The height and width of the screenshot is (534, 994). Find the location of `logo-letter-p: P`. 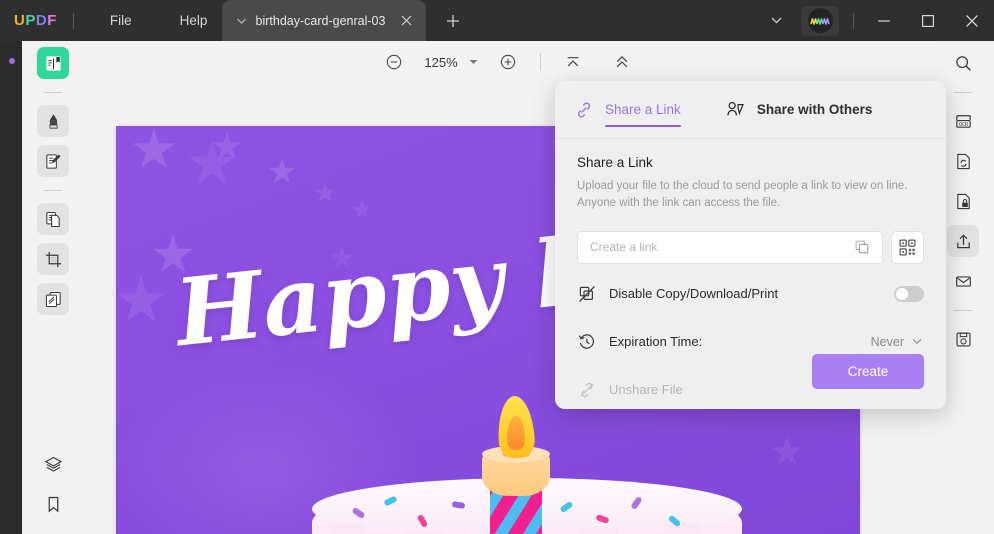

logo-letter-p: P is located at coordinates (30, 20).